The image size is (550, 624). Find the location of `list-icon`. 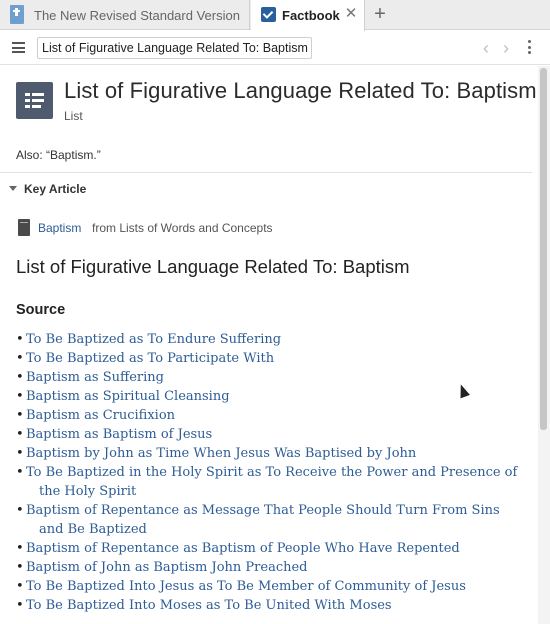

list-icon is located at coordinates (34, 100).